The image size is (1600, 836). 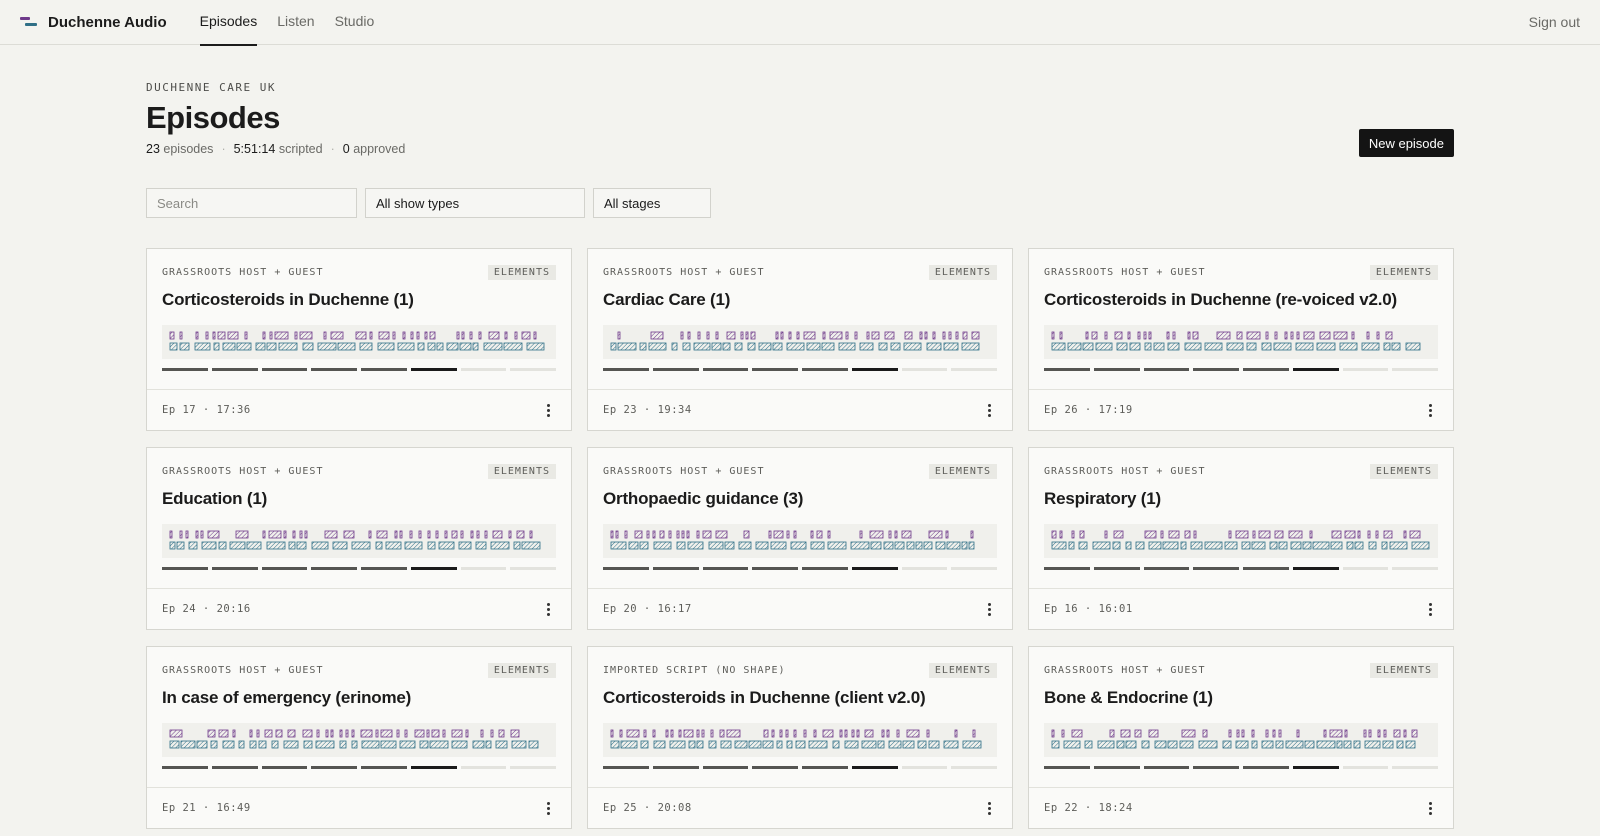 I want to click on nav-studio: Studio, so click(x=355, y=22).